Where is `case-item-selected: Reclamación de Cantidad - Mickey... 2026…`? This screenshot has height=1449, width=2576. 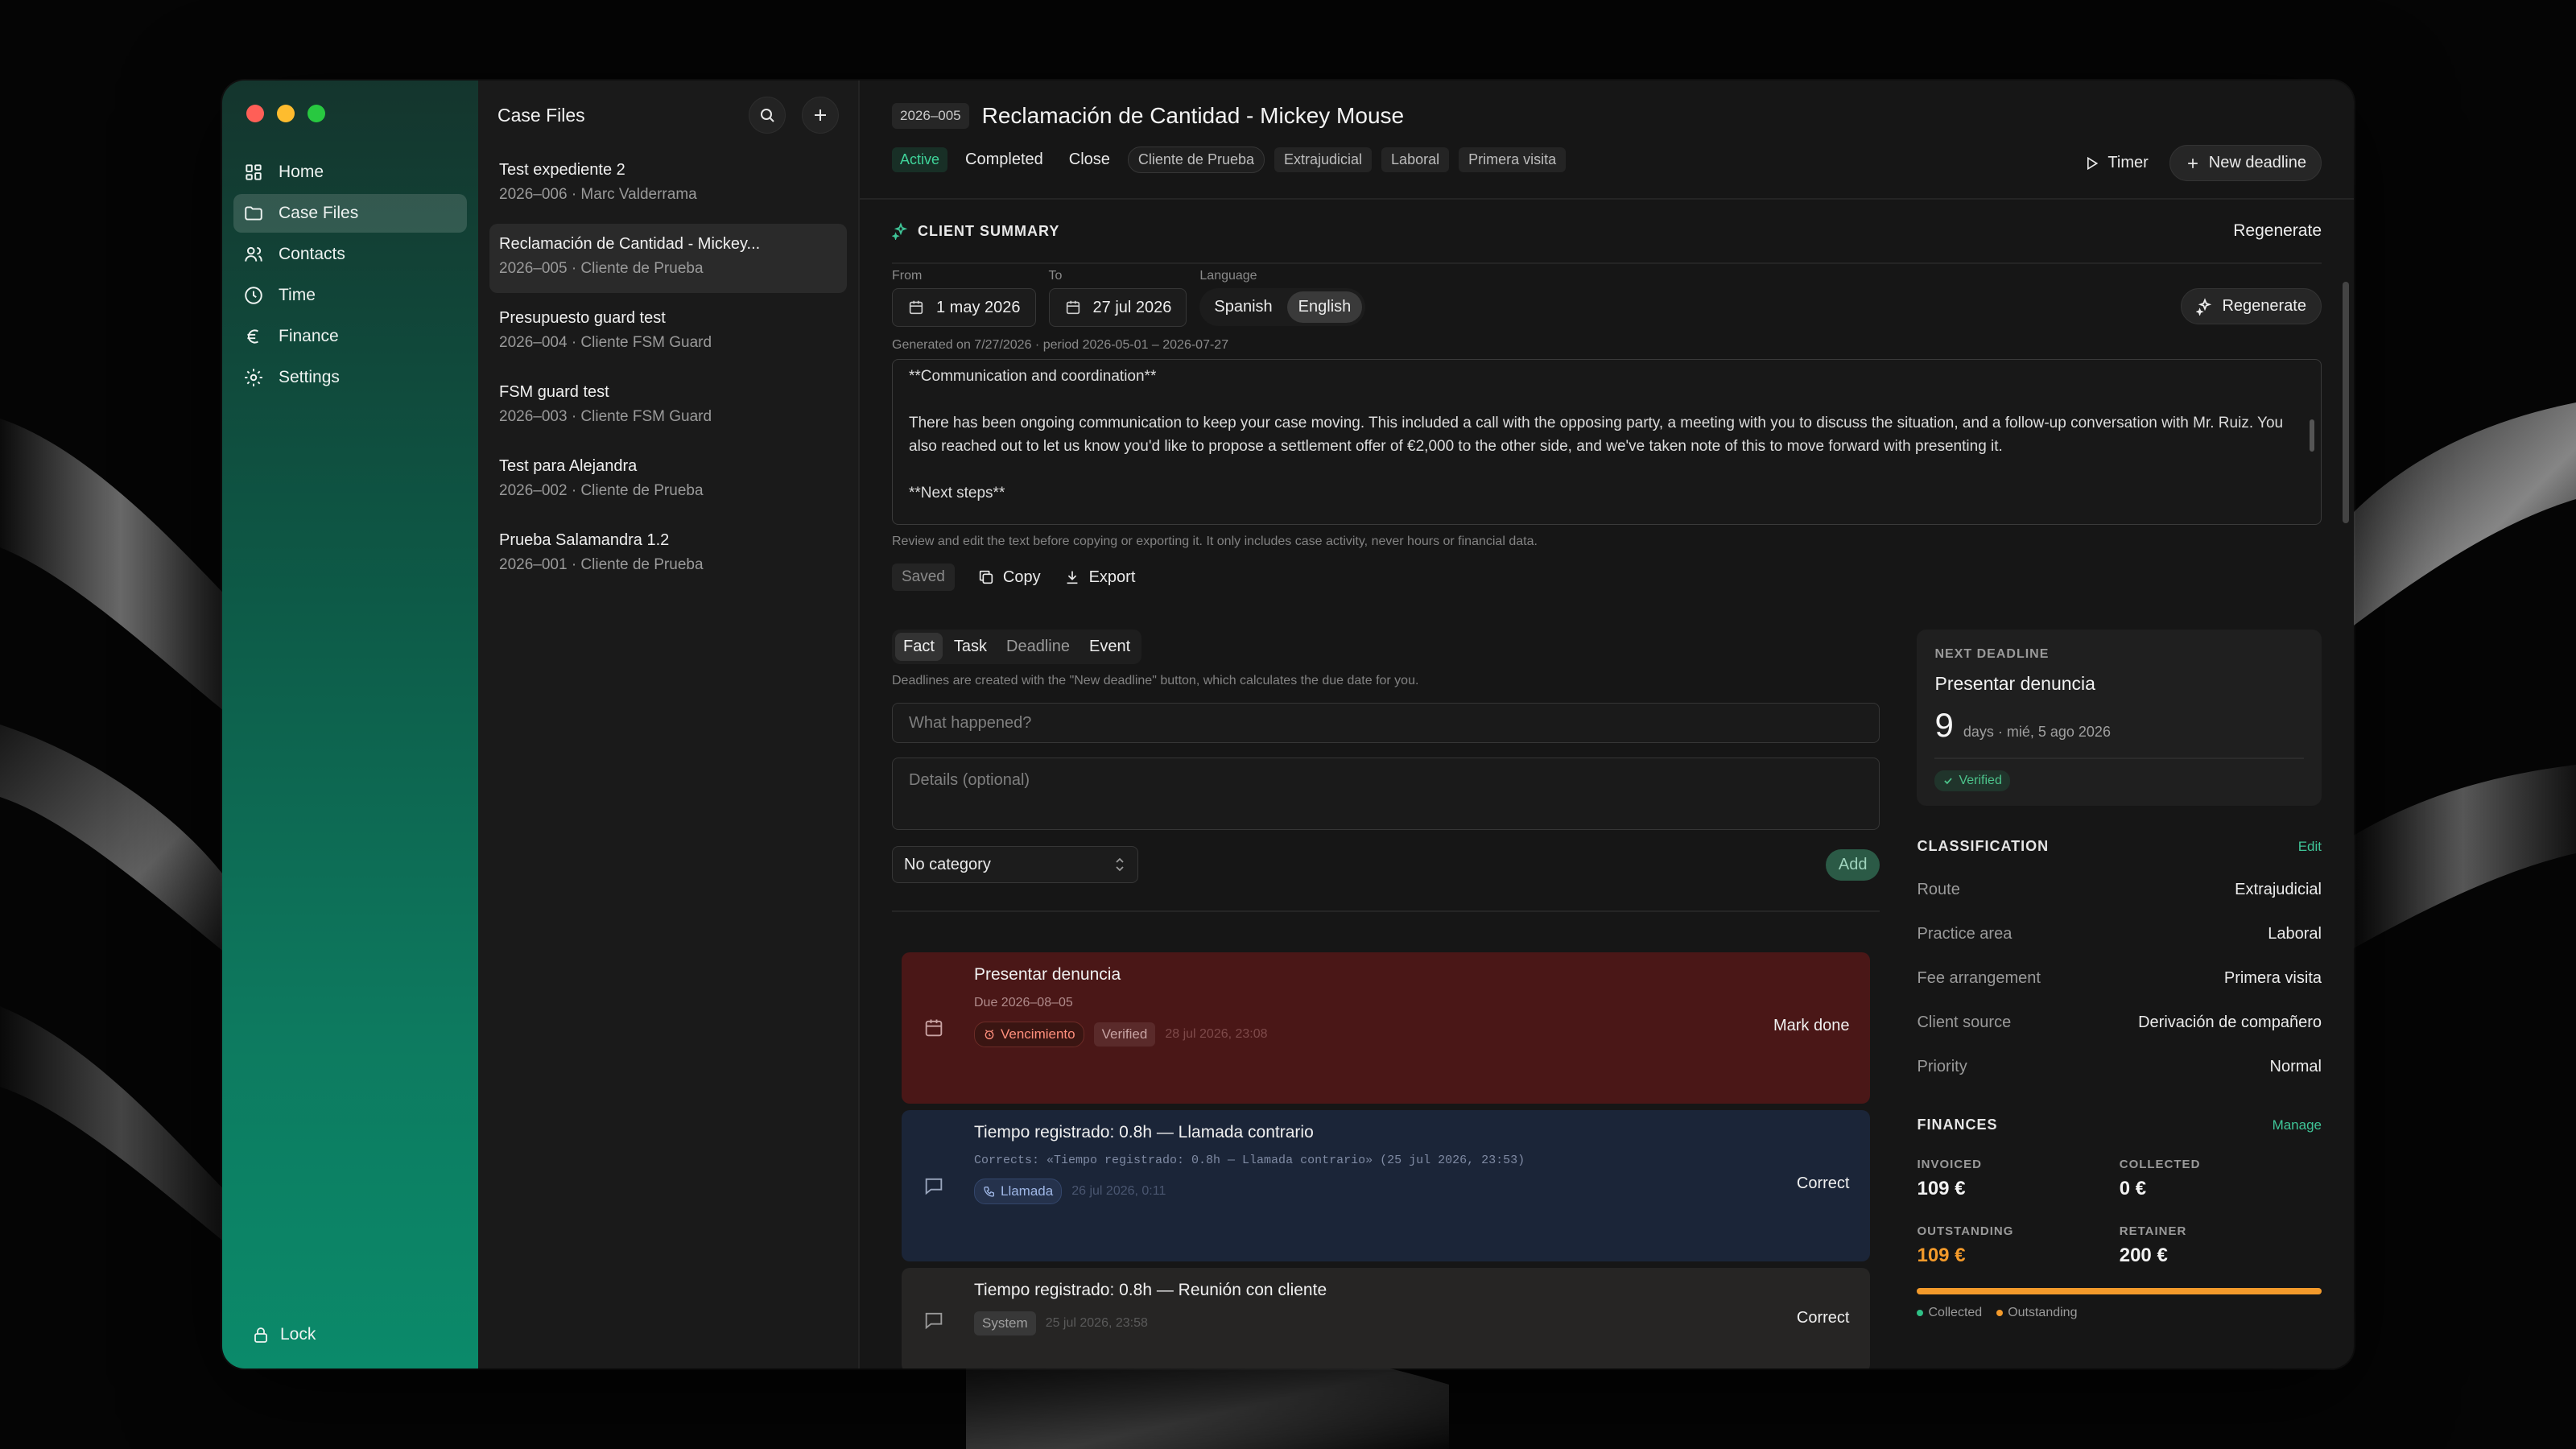 case-item-selected: Reclamación de Cantidad - Mickey... 2026… is located at coordinates (668, 258).